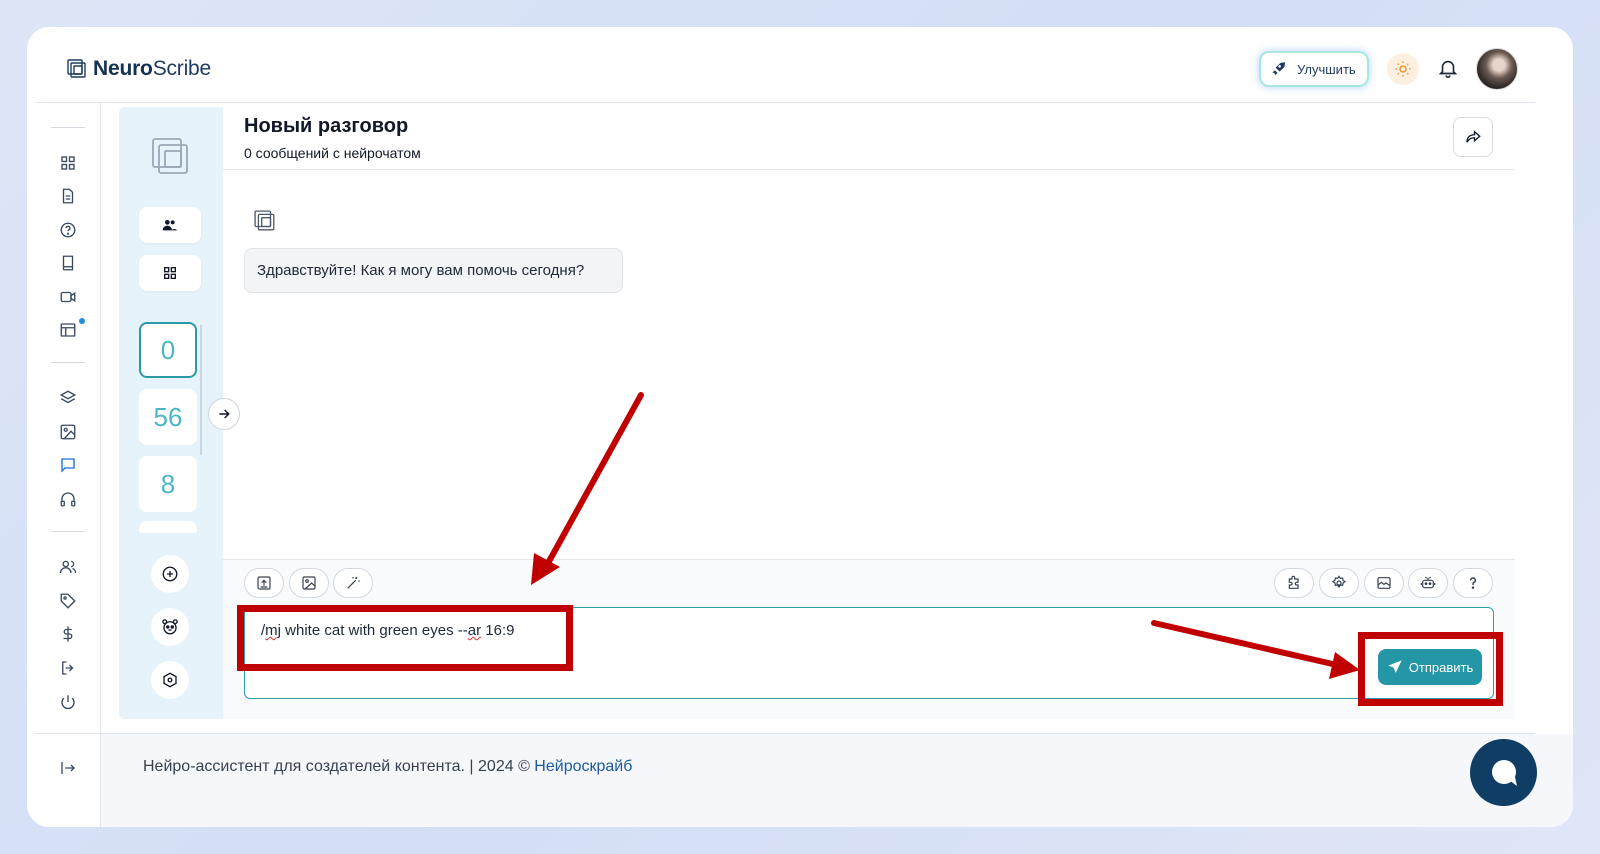 This screenshot has width=1600, height=854. I want to click on templates-button, so click(170, 273).